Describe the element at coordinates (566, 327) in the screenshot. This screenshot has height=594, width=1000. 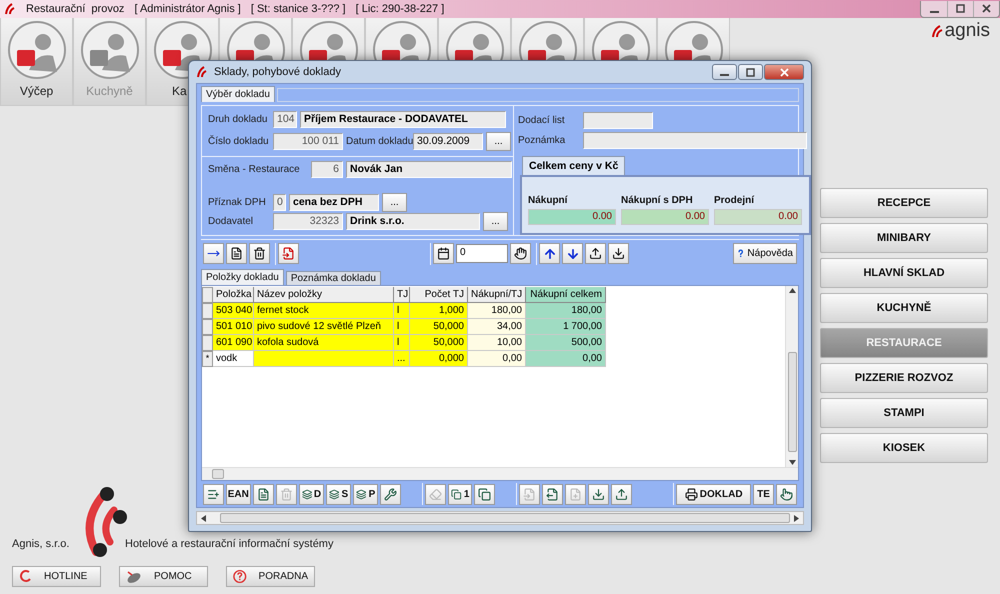
I see `table-cell: 1 700,00` at that location.